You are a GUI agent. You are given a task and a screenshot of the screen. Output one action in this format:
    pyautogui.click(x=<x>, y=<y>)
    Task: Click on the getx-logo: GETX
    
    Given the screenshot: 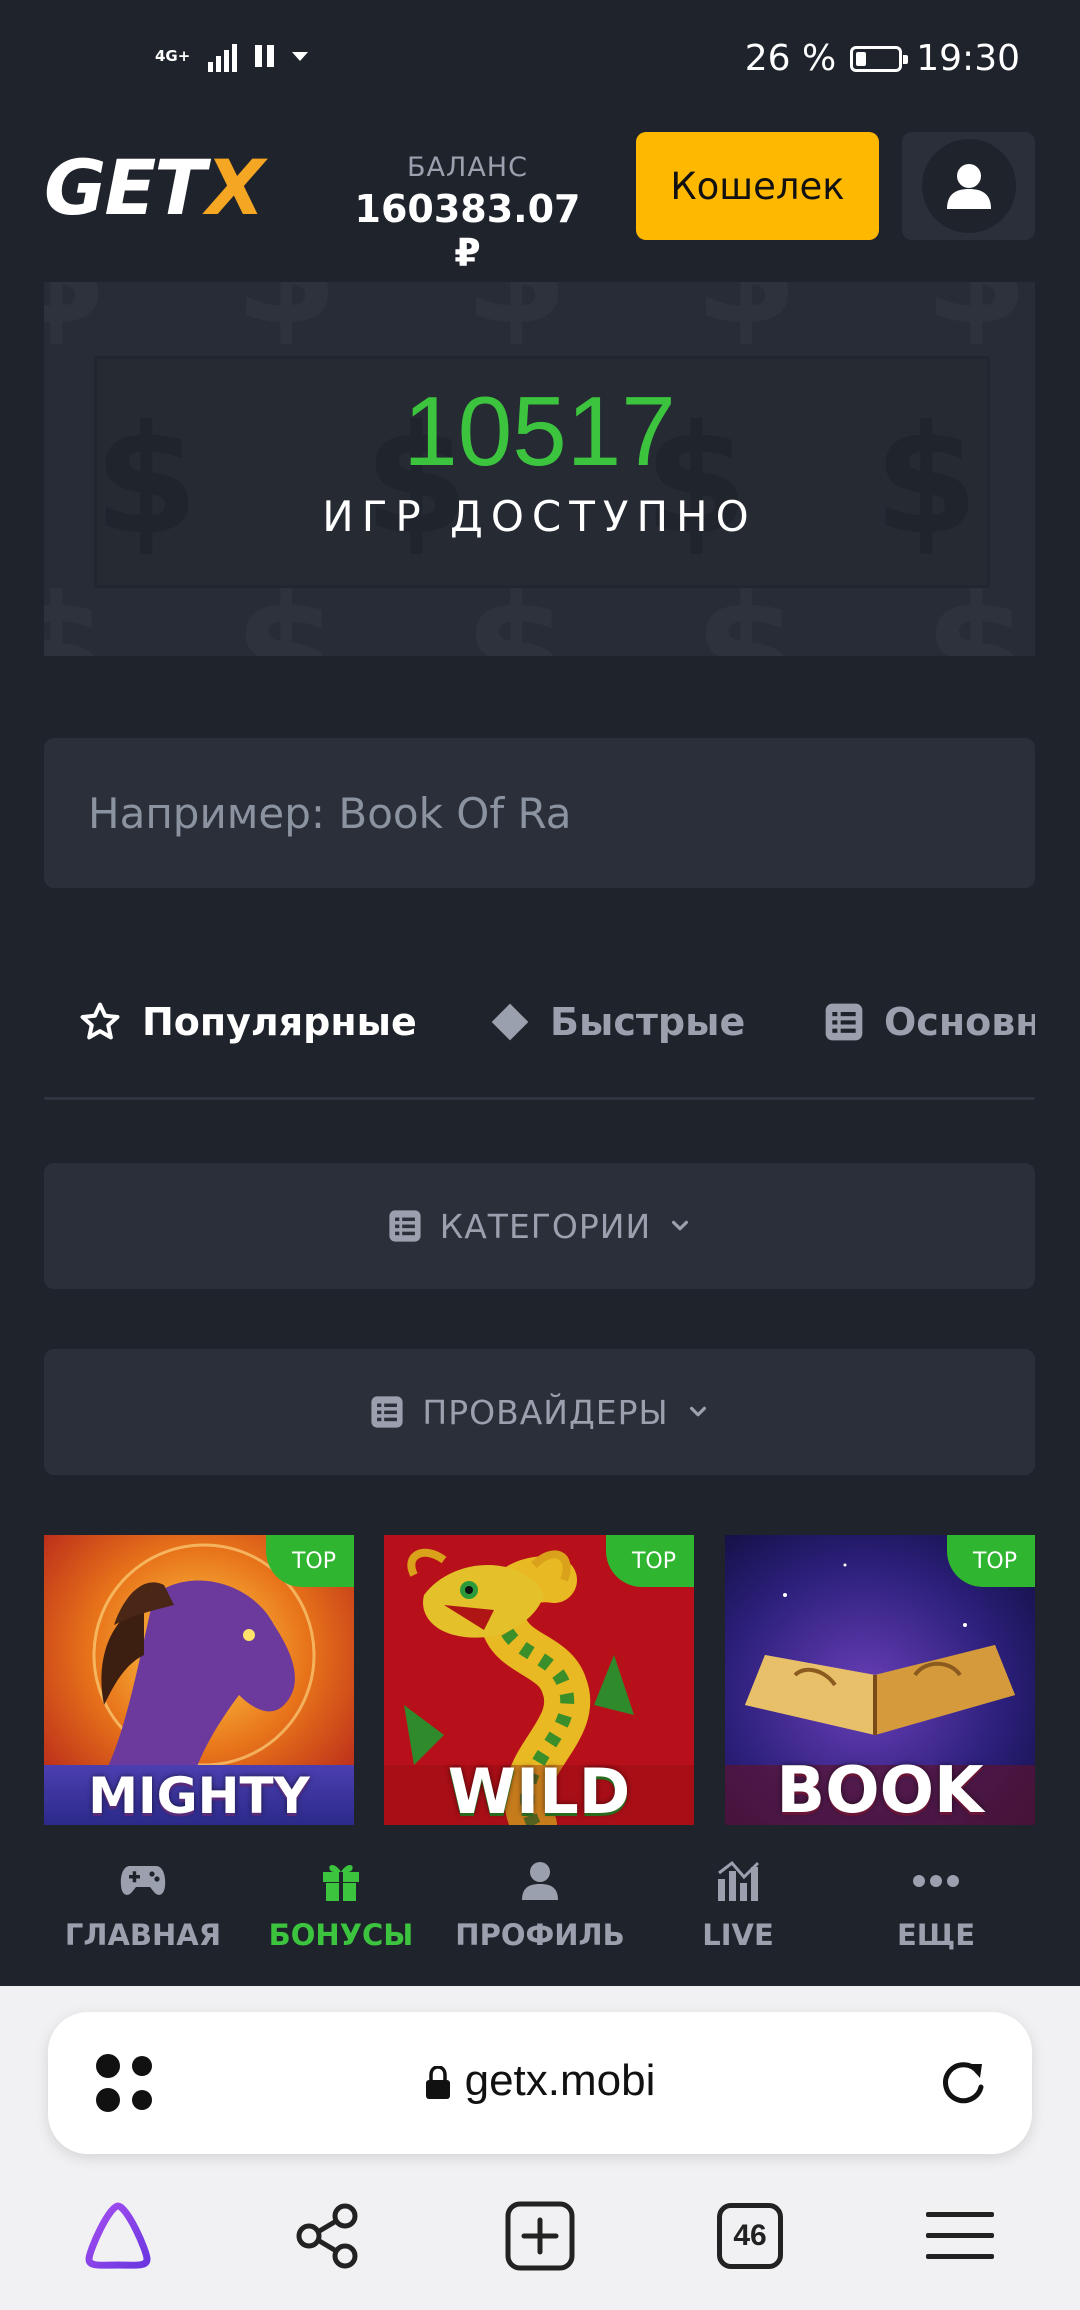 What is the action you would take?
    pyautogui.click(x=154, y=188)
    